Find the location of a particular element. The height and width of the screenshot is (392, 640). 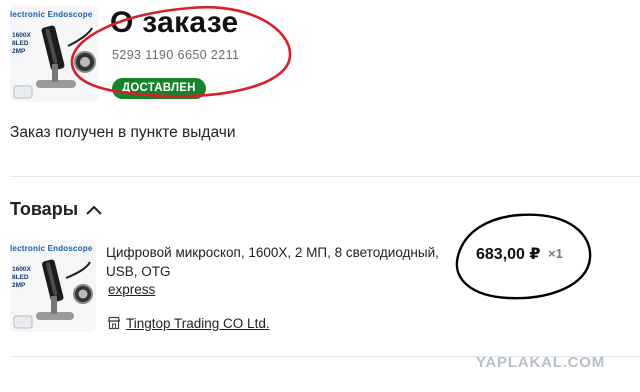

red-annotation-ellipse is located at coordinates (181, 51).